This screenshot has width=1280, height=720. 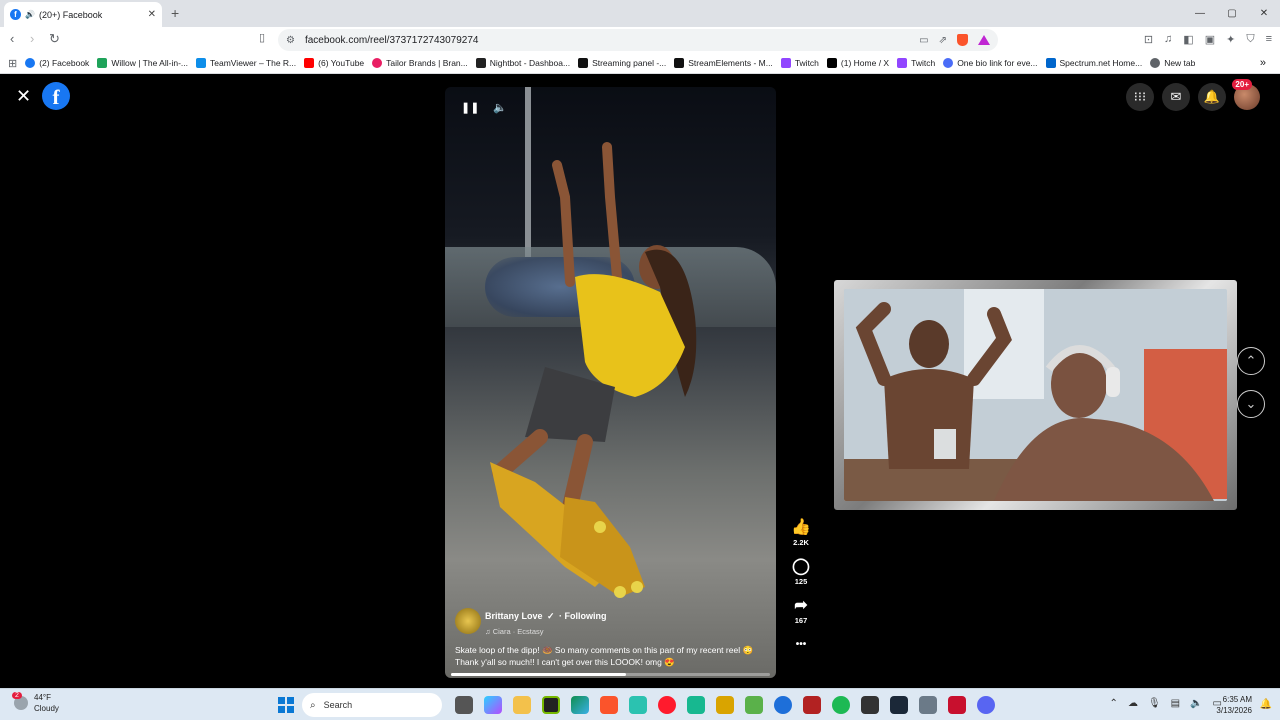 What do you see at coordinates (514, 616) in the screenshot?
I see `author-name: Brittany Love` at bounding box center [514, 616].